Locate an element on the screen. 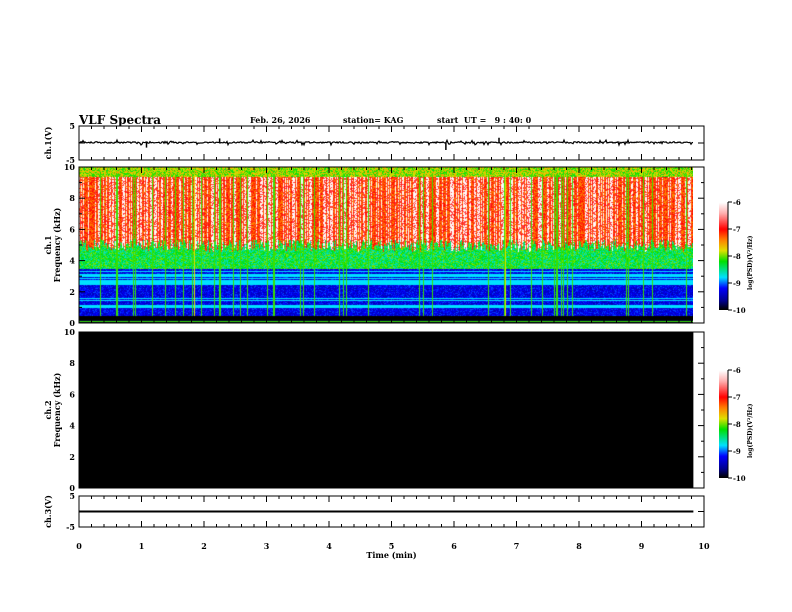  x-tick-label: 6 is located at coordinates (454, 546).